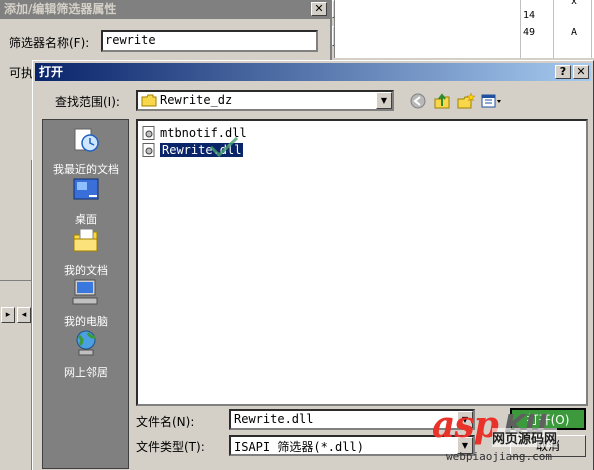 The height and width of the screenshot is (470, 594). I want to click on filetype-value: ISAPI 筛选器(*.dll), so click(299, 447).